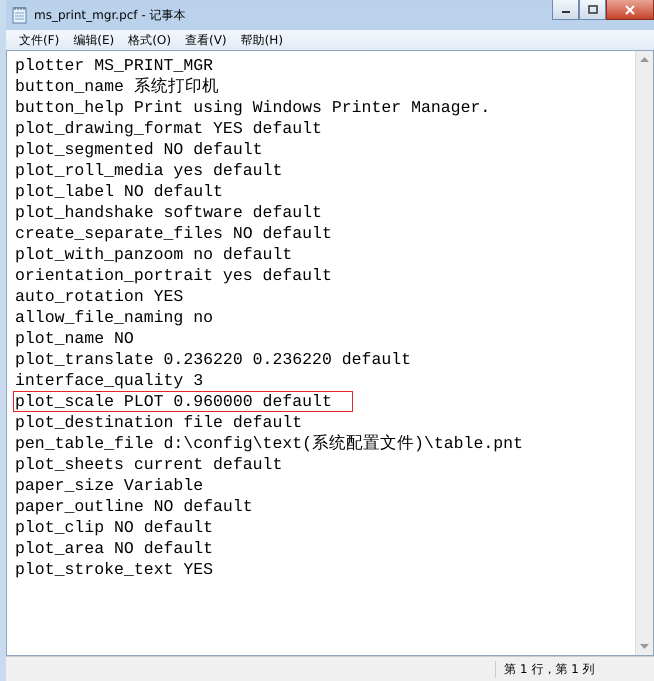  What do you see at coordinates (269, 443) in the screenshot?
I see `text-line: pen_table_file d:\config\text(系统配置文件)\table.pnt` at bounding box center [269, 443].